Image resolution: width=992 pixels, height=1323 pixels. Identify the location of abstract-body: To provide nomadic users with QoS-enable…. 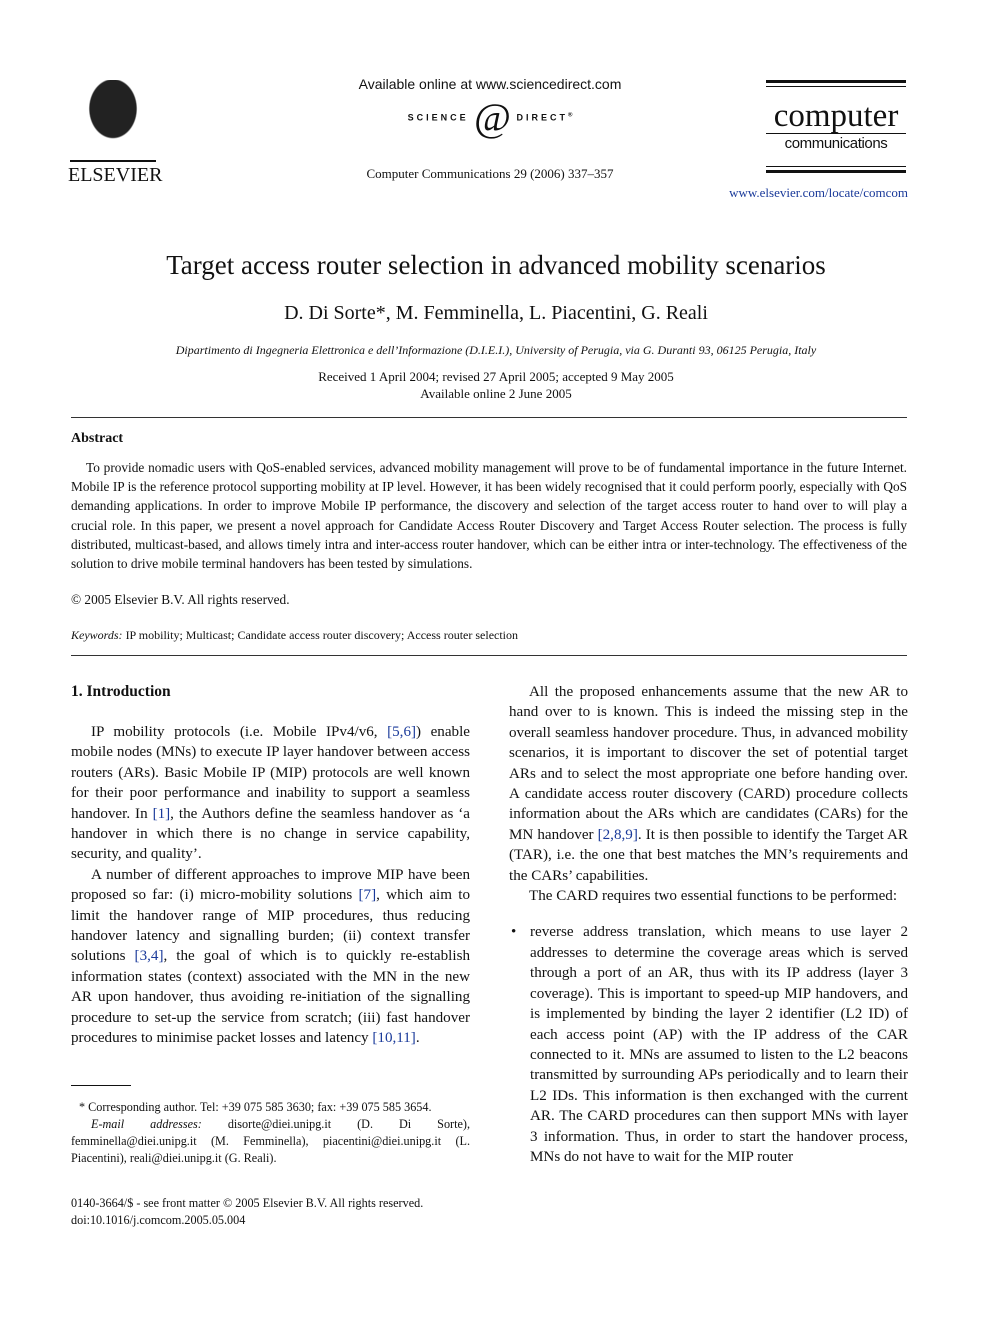
(489, 515).